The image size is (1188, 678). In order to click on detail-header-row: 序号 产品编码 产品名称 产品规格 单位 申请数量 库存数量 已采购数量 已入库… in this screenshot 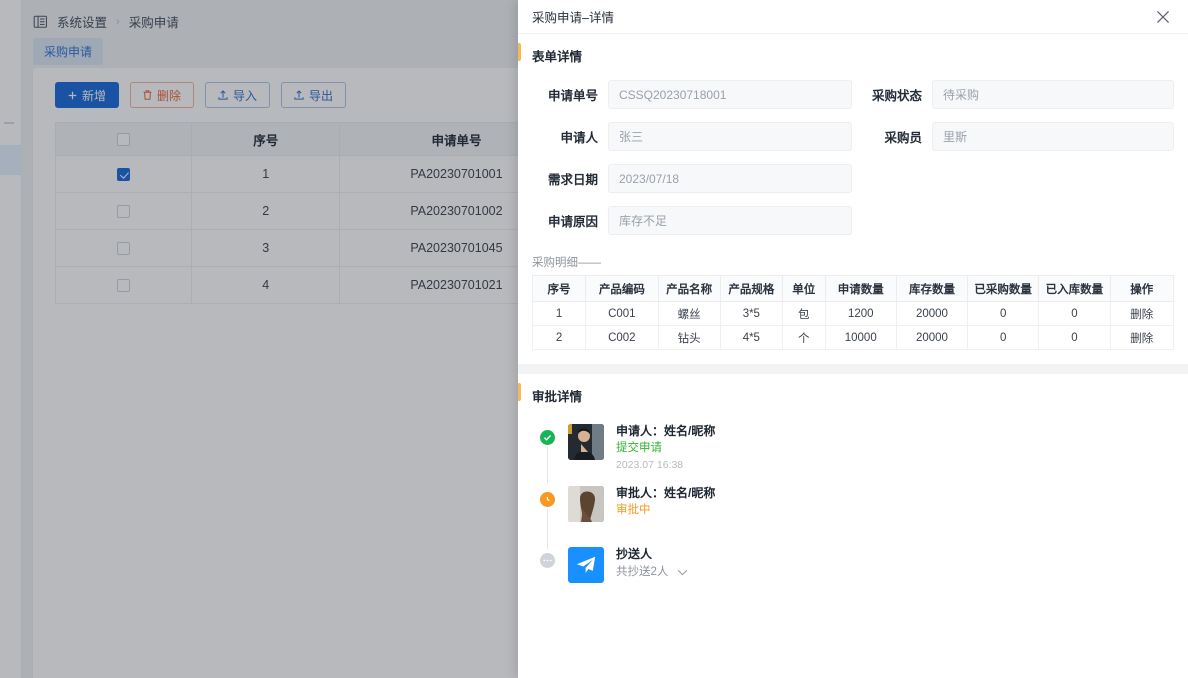, I will do `click(852, 288)`.